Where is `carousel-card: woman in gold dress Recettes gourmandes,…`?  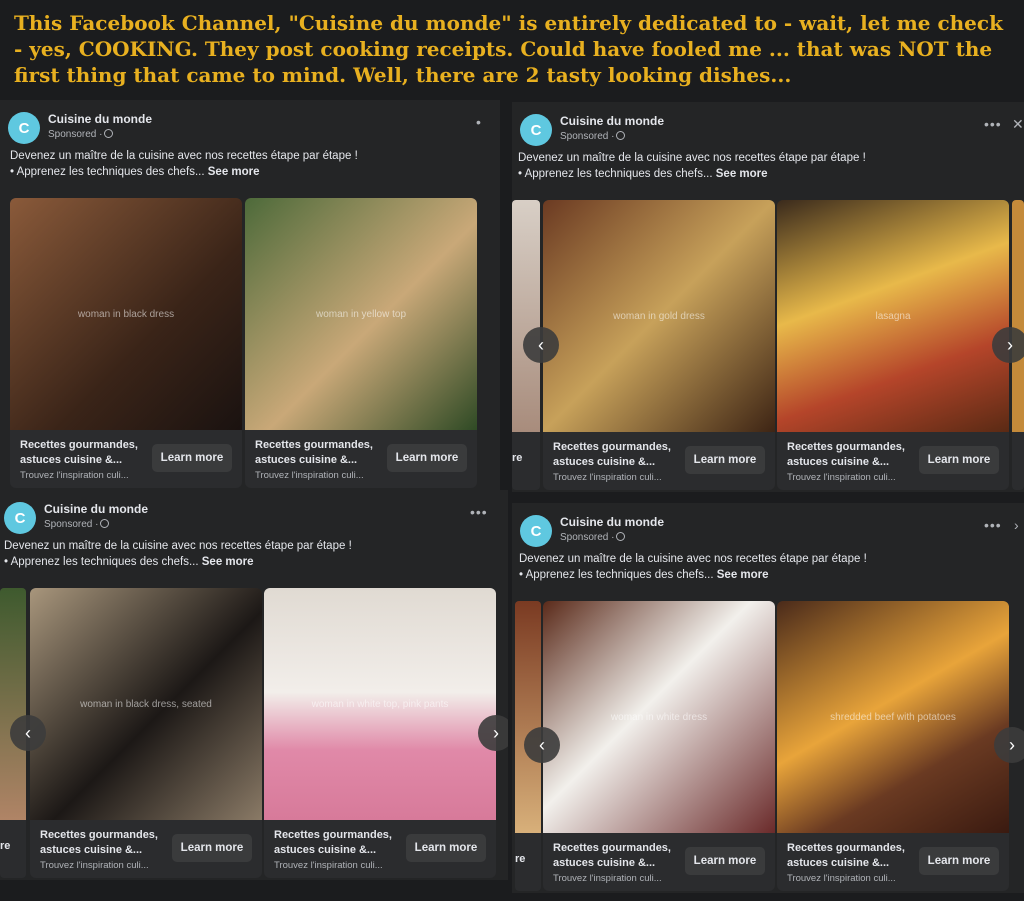
carousel-card: woman in gold dress Recettes gourmandes,… is located at coordinates (659, 345).